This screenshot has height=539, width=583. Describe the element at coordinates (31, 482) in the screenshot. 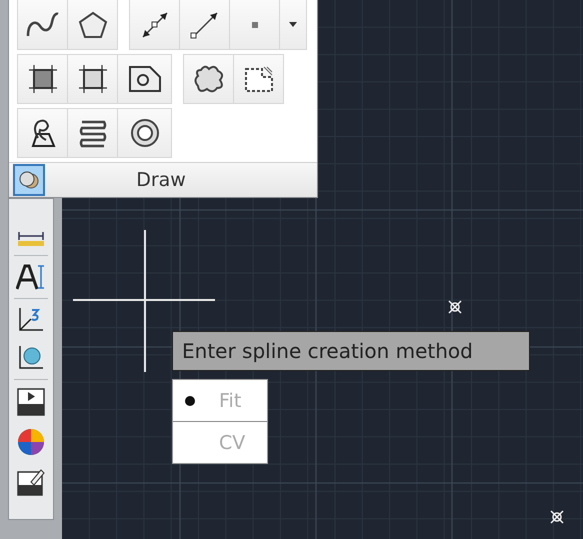

I see `edit-video-icon` at that location.